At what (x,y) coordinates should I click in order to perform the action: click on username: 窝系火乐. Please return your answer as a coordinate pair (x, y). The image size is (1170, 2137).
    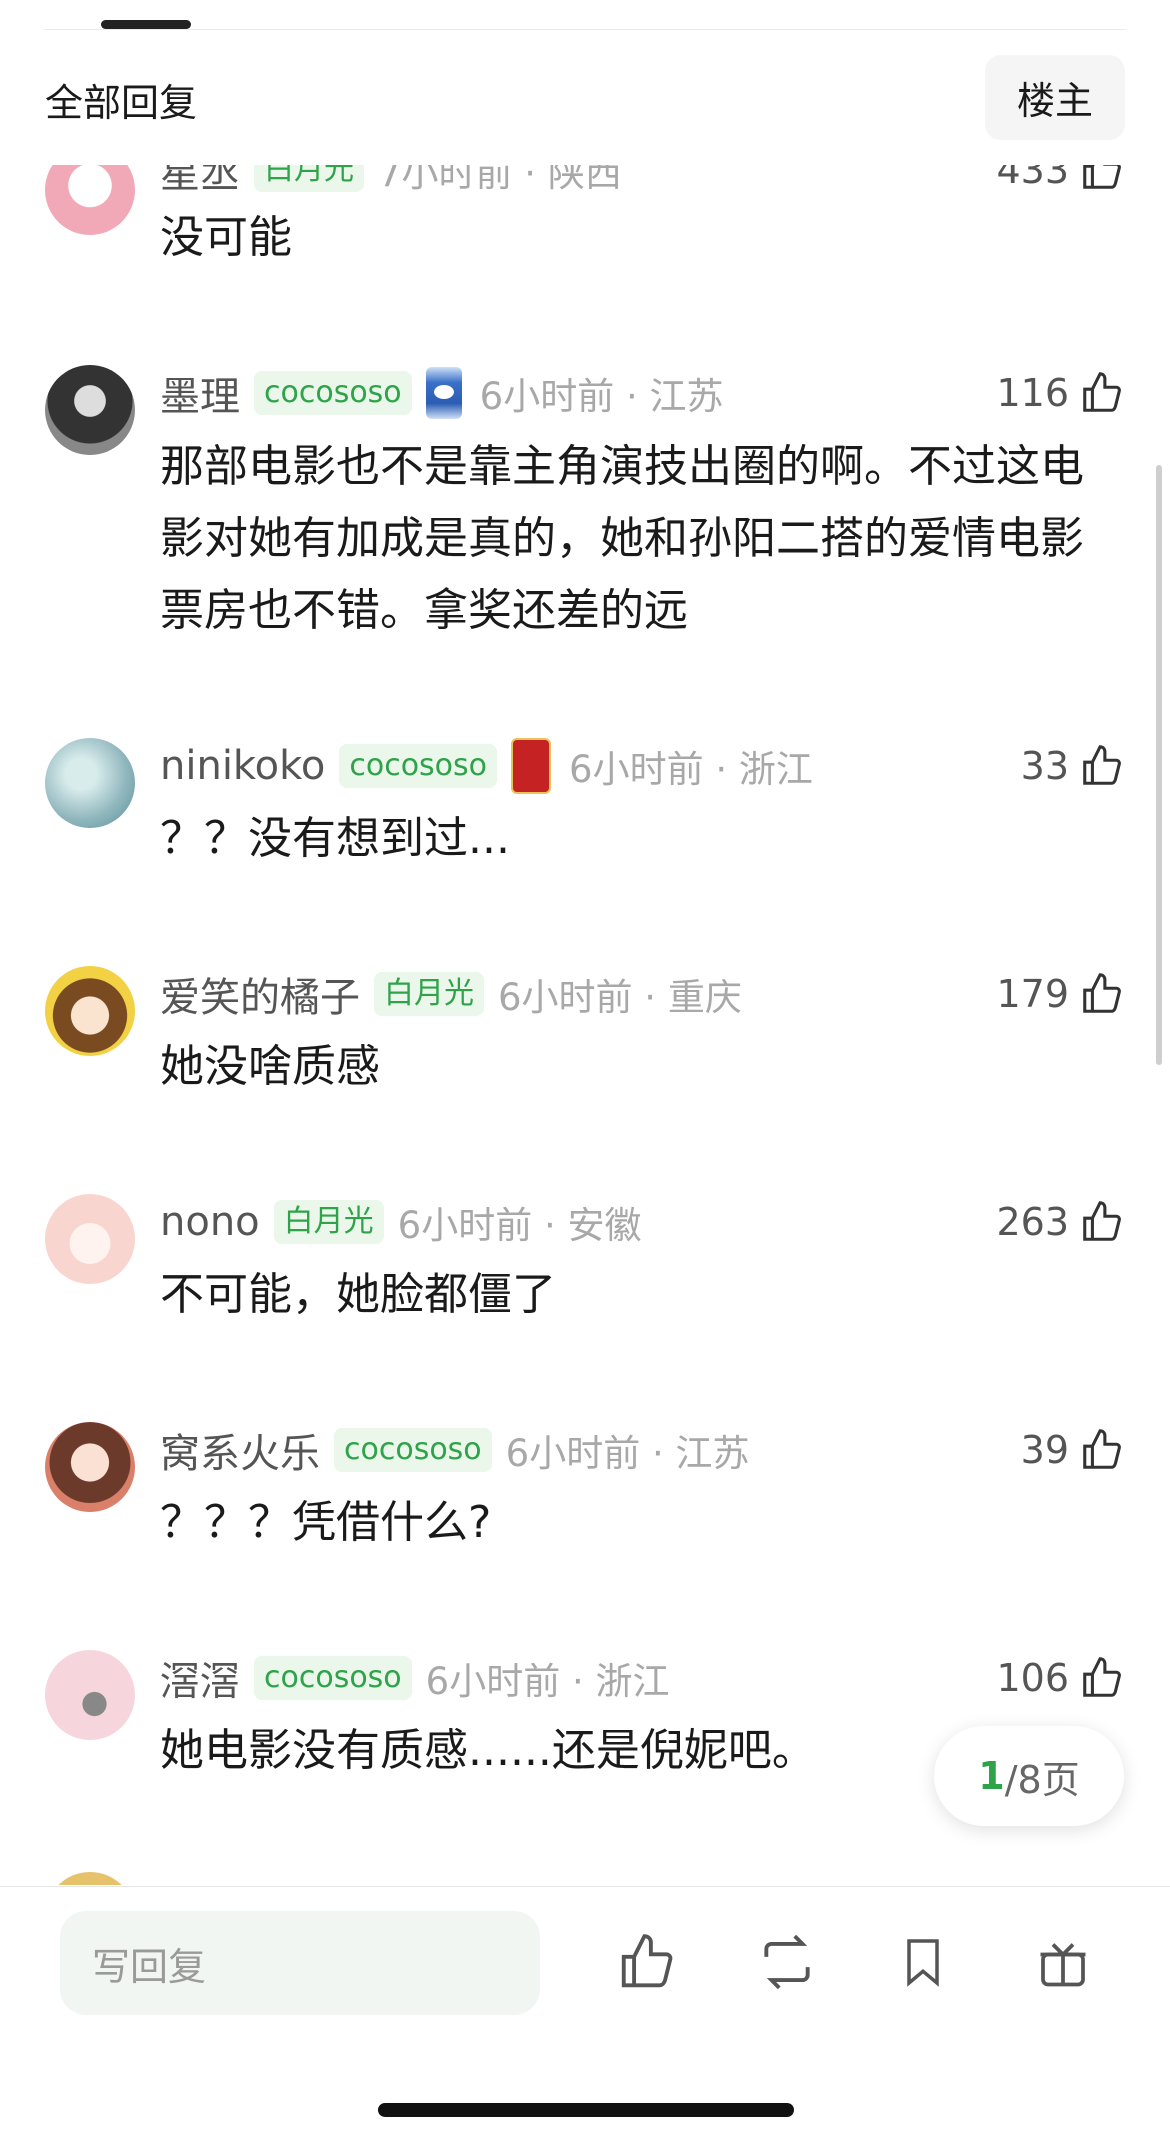
    Looking at the image, I should click on (240, 1450).